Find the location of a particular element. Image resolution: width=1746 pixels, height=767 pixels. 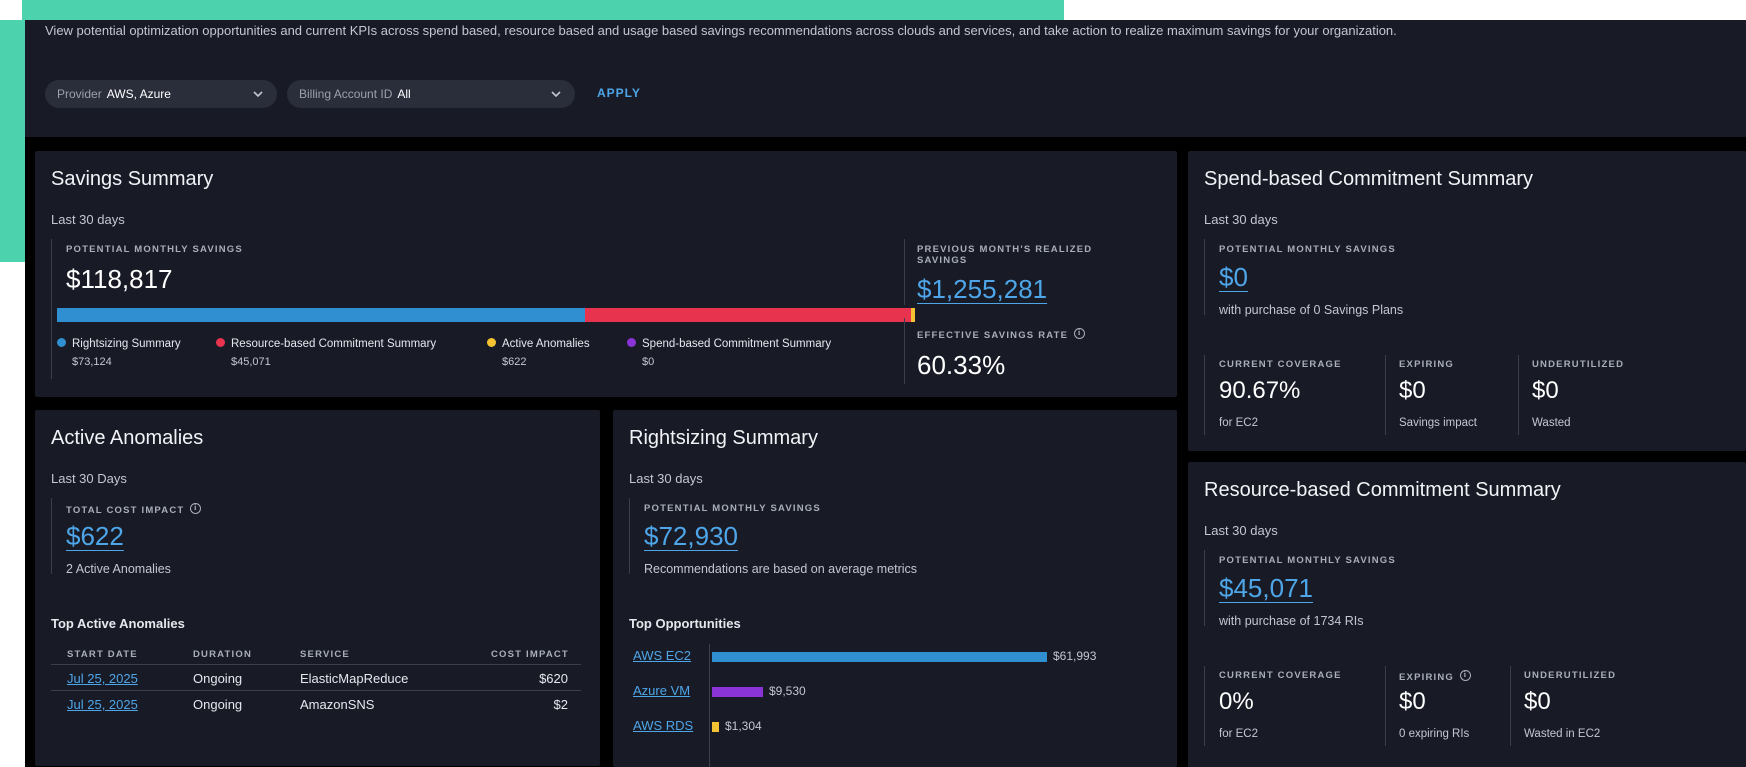

coverage-value: 90.67% is located at coordinates (1260, 390).